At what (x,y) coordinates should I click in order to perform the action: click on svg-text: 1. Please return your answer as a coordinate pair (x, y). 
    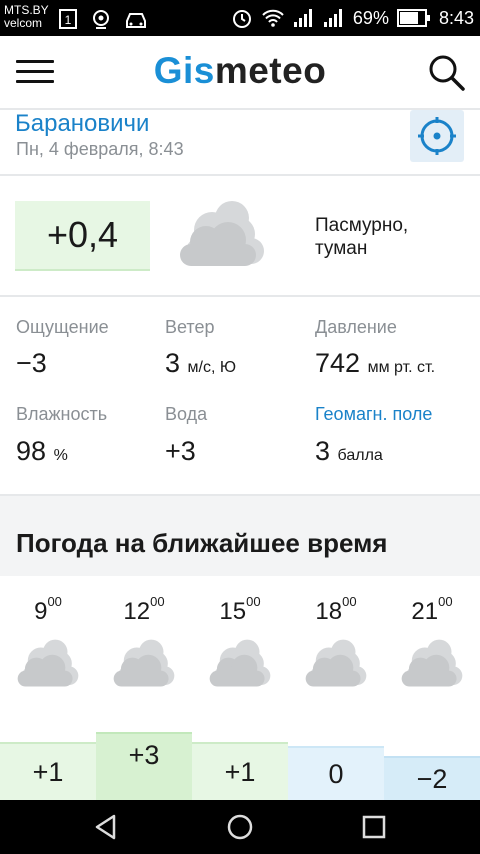
    Looking at the image, I should click on (68, 20).